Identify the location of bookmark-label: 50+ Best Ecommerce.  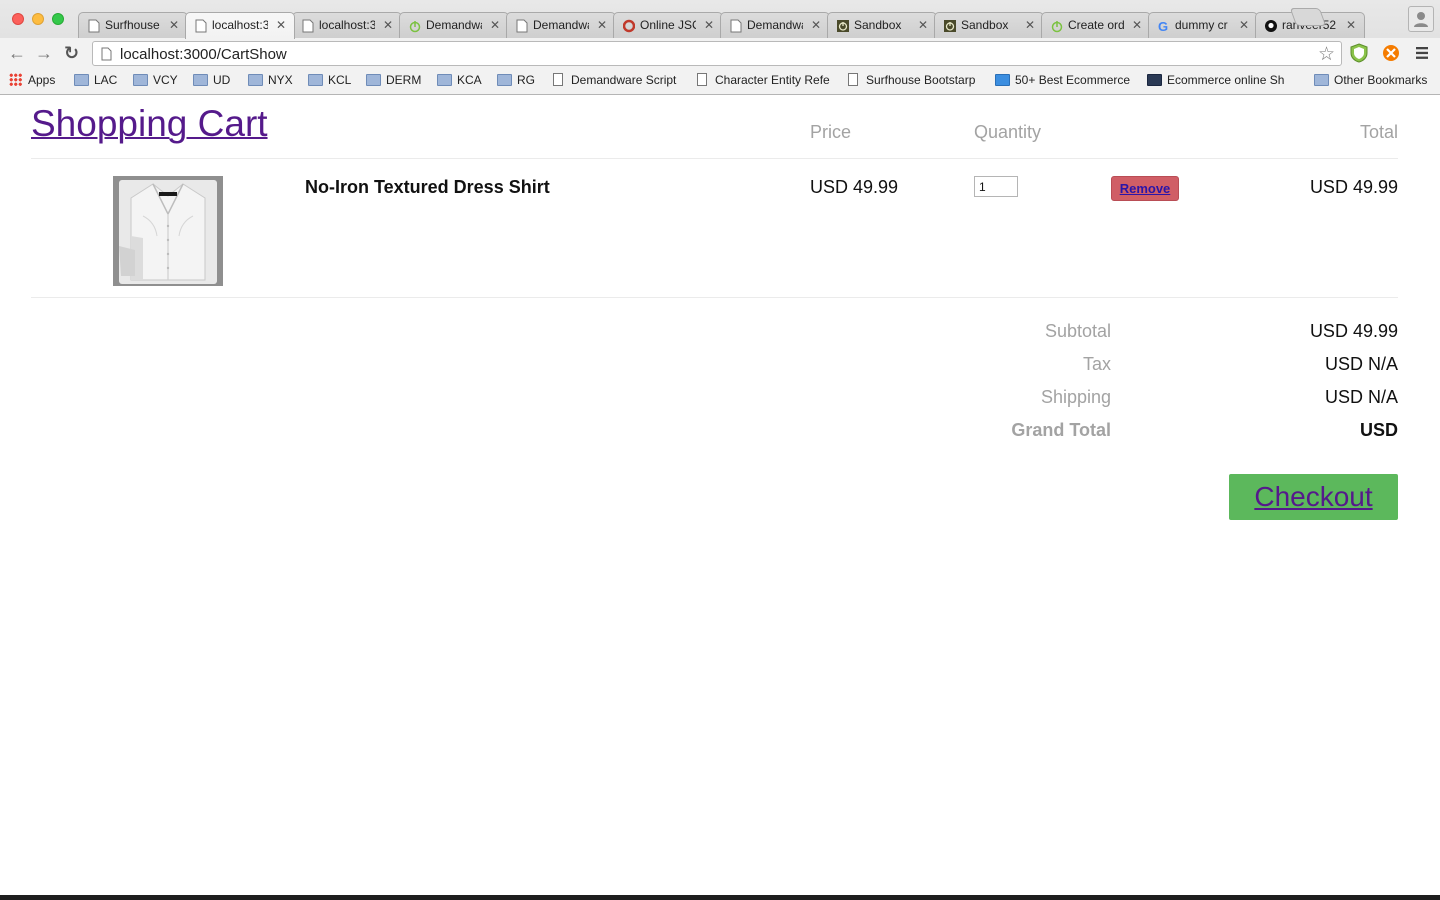
(1073, 80).